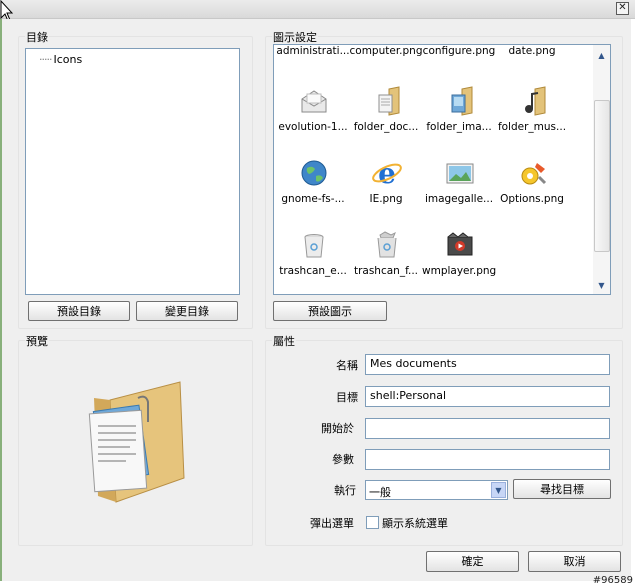 The width and height of the screenshot is (635, 587). I want to click on icon-item: e IE.png, so click(385, 193).